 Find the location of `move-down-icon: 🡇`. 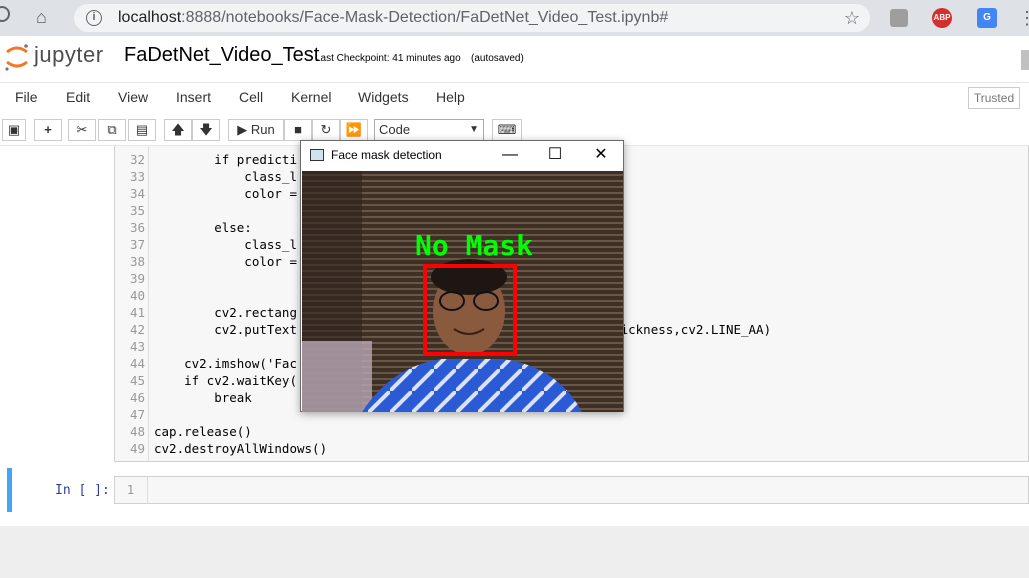

move-down-icon: 🡇 is located at coordinates (206, 130).